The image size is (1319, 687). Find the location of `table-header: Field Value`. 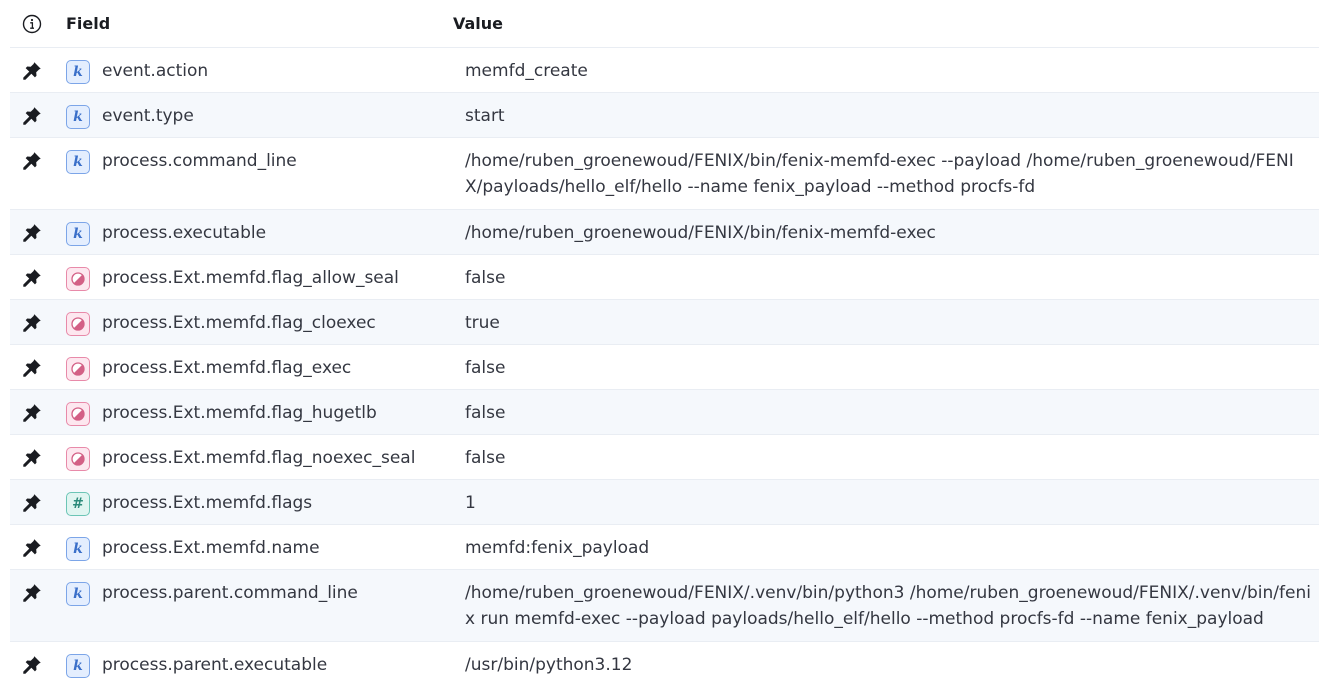

table-header: Field Value is located at coordinates (664, 24).